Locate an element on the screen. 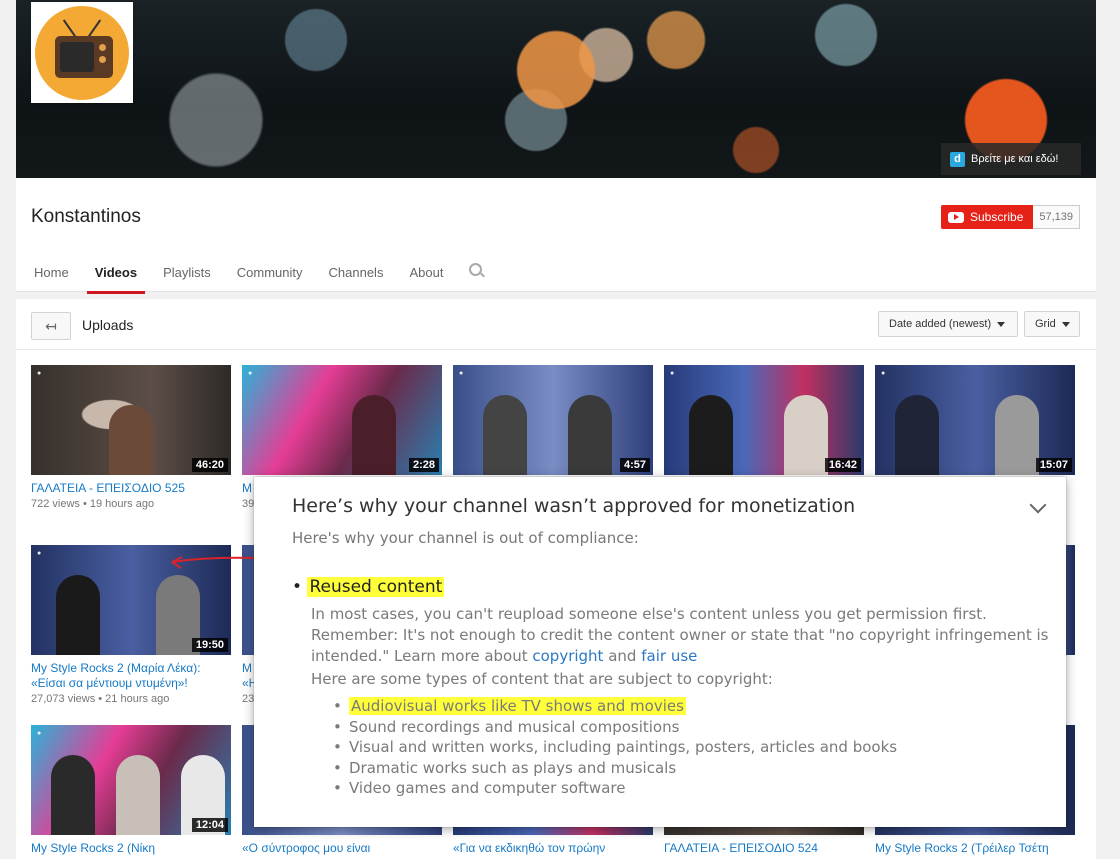 The width and height of the screenshot is (1120, 859). fair-use-link: fair use is located at coordinates (669, 656).